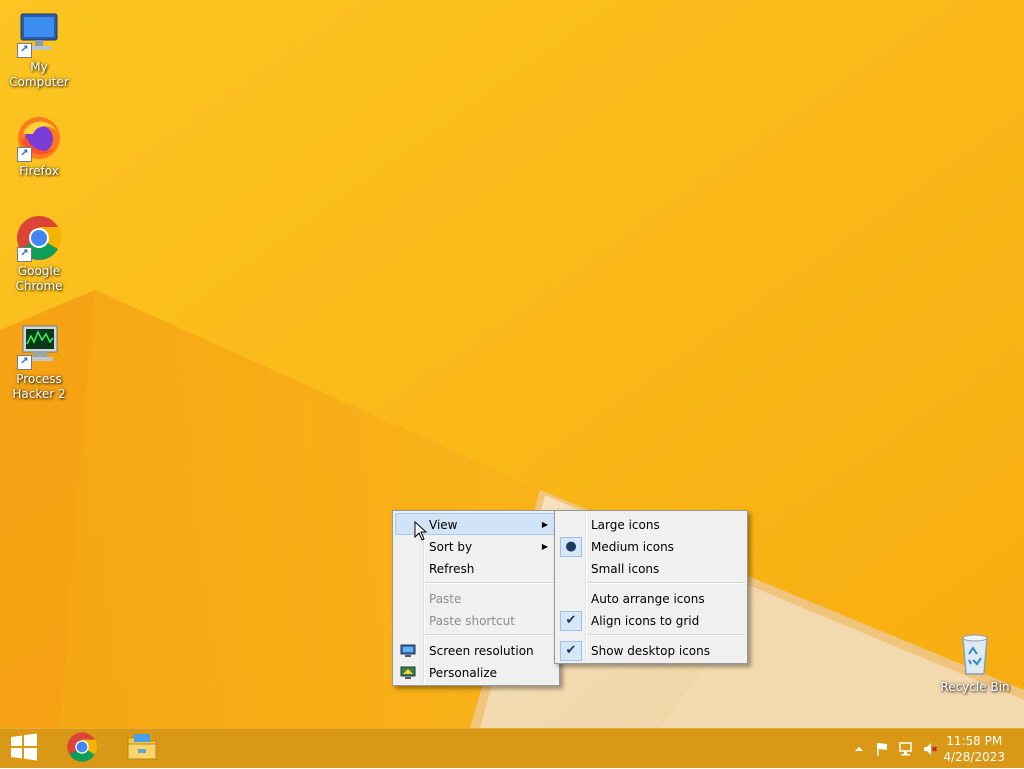 This screenshot has width=1024, height=769. What do you see at coordinates (39, 278) in the screenshot?
I see `desktop-icon-label: Google Chrome` at bounding box center [39, 278].